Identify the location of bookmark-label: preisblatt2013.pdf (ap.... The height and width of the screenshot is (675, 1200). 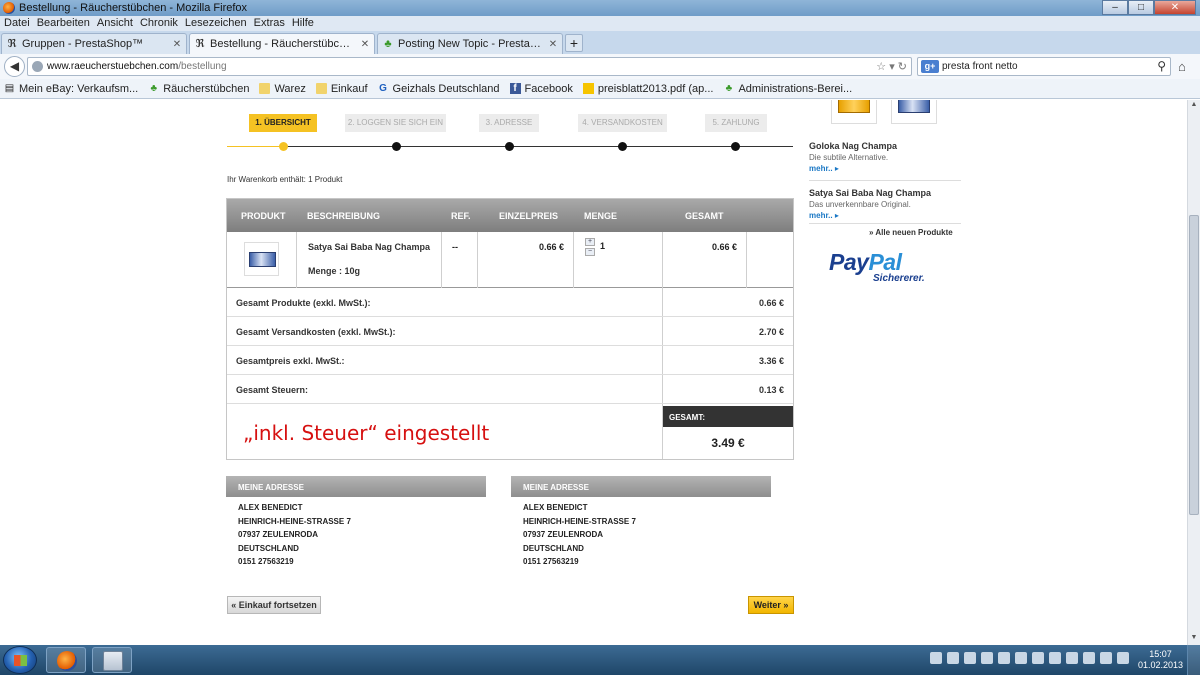
(655, 88).